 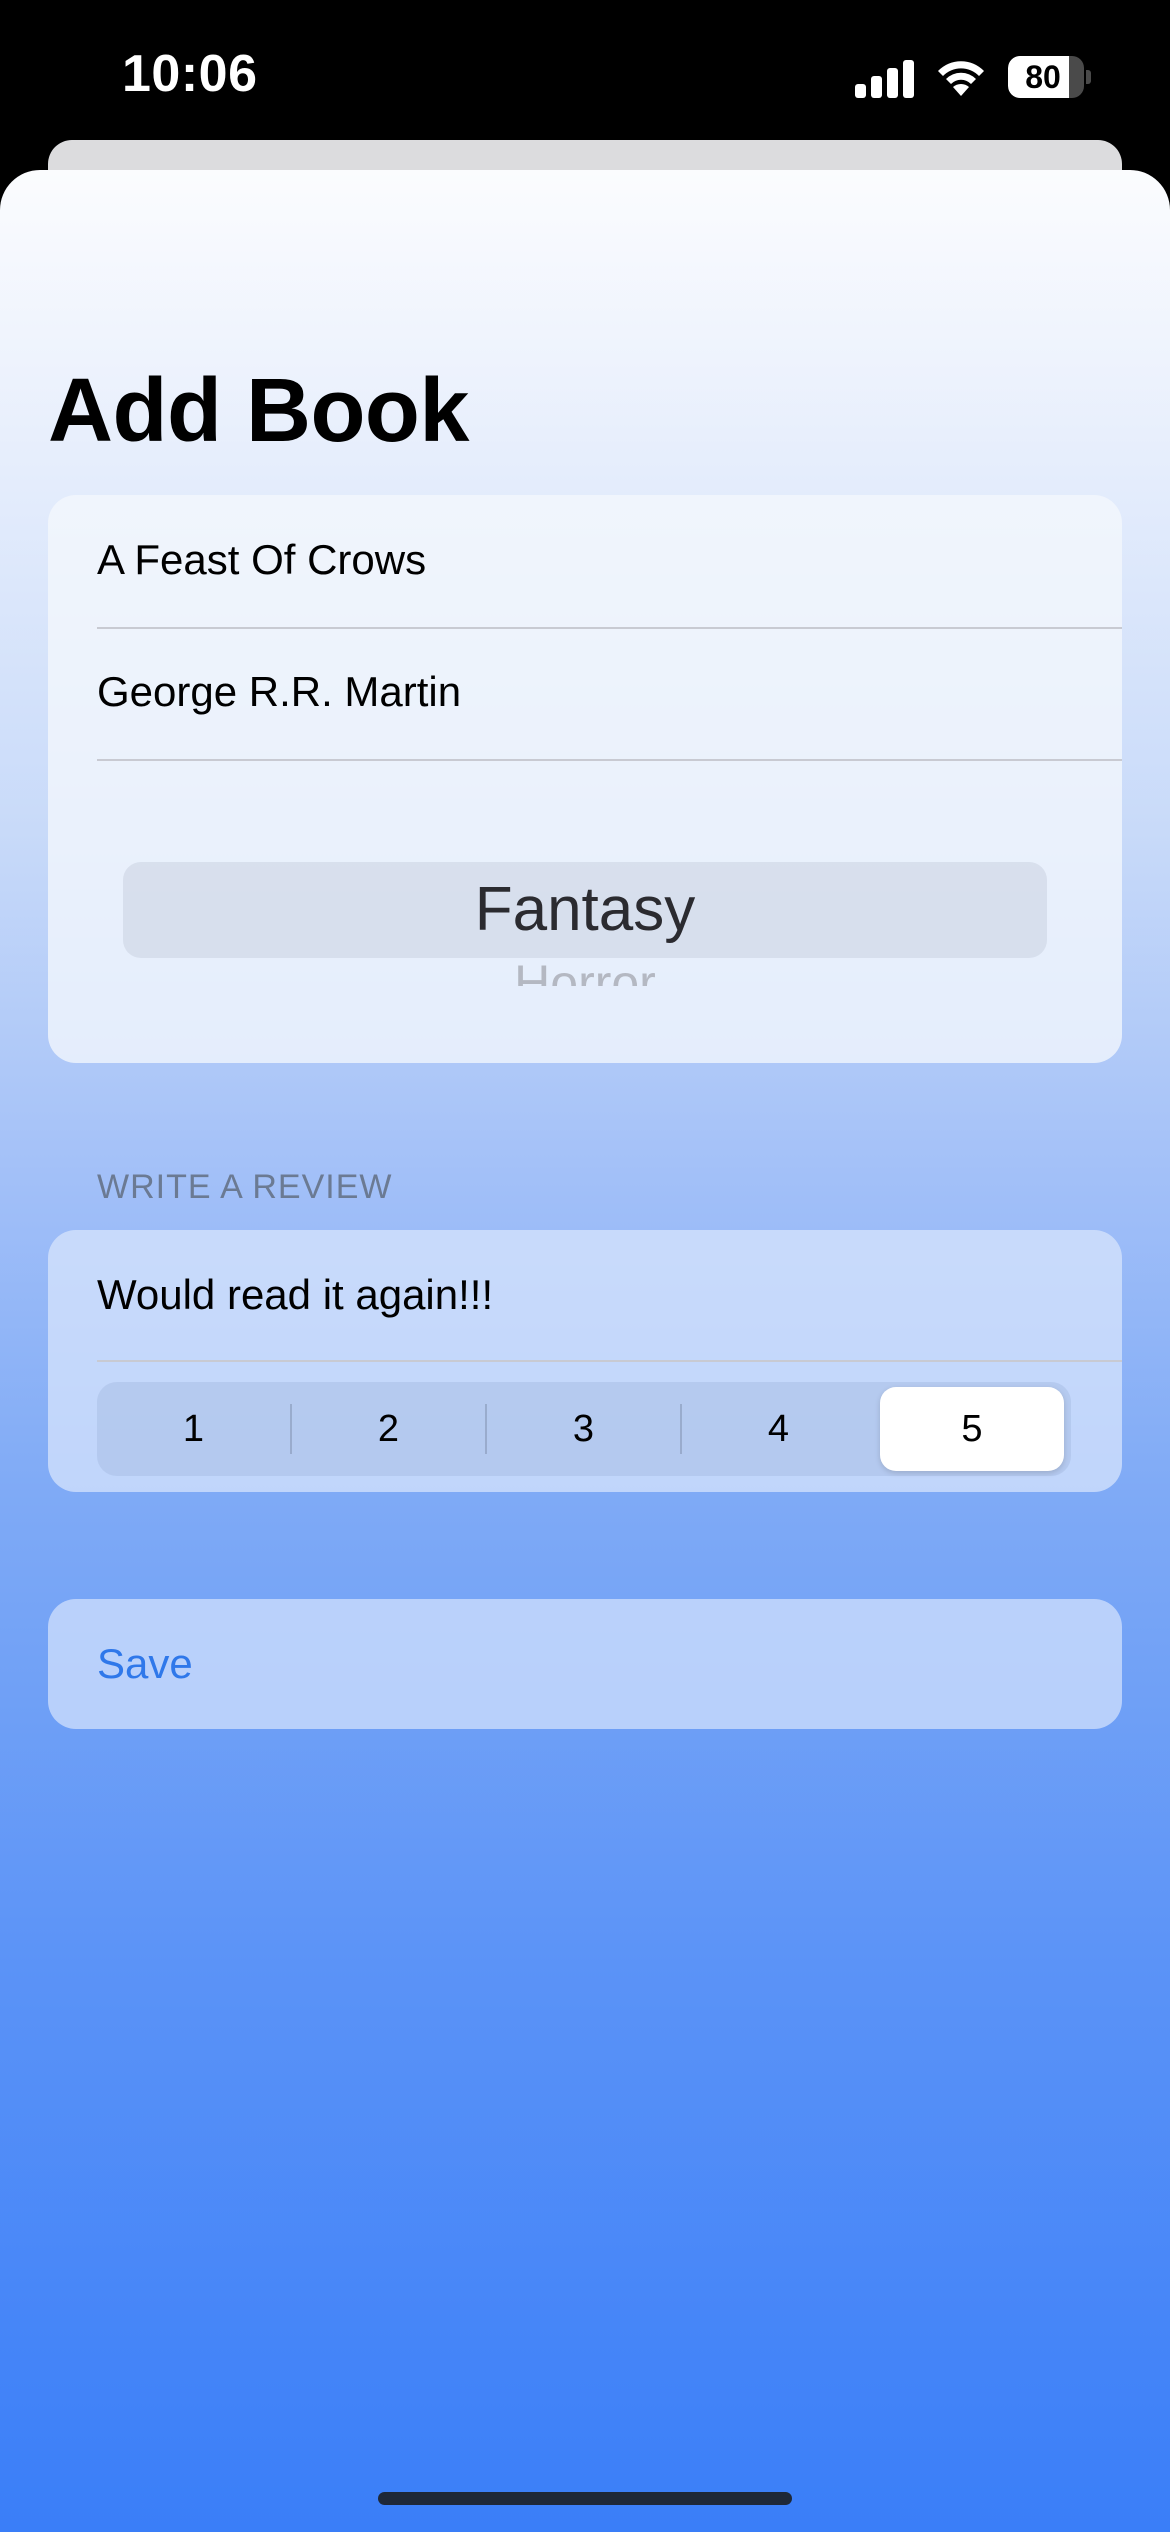 I want to click on battery-tip, so click(x=1088, y=77).